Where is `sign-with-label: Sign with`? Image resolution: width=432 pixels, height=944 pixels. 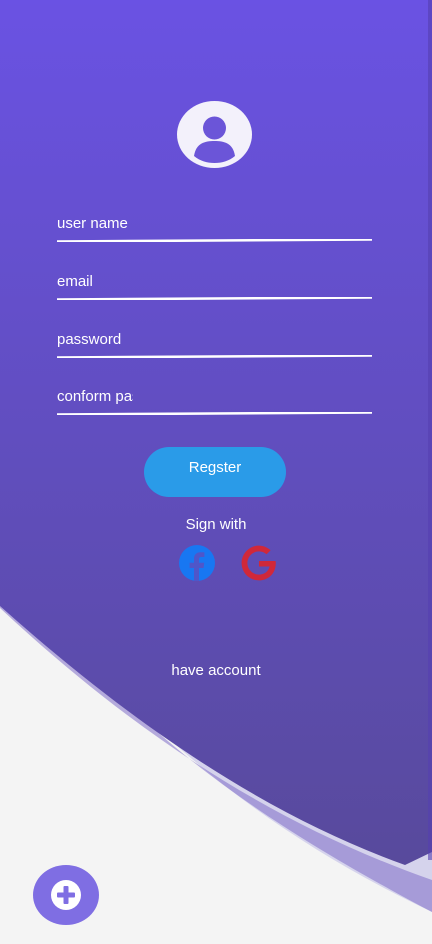 sign-with-label: Sign with is located at coordinates (216, 524).